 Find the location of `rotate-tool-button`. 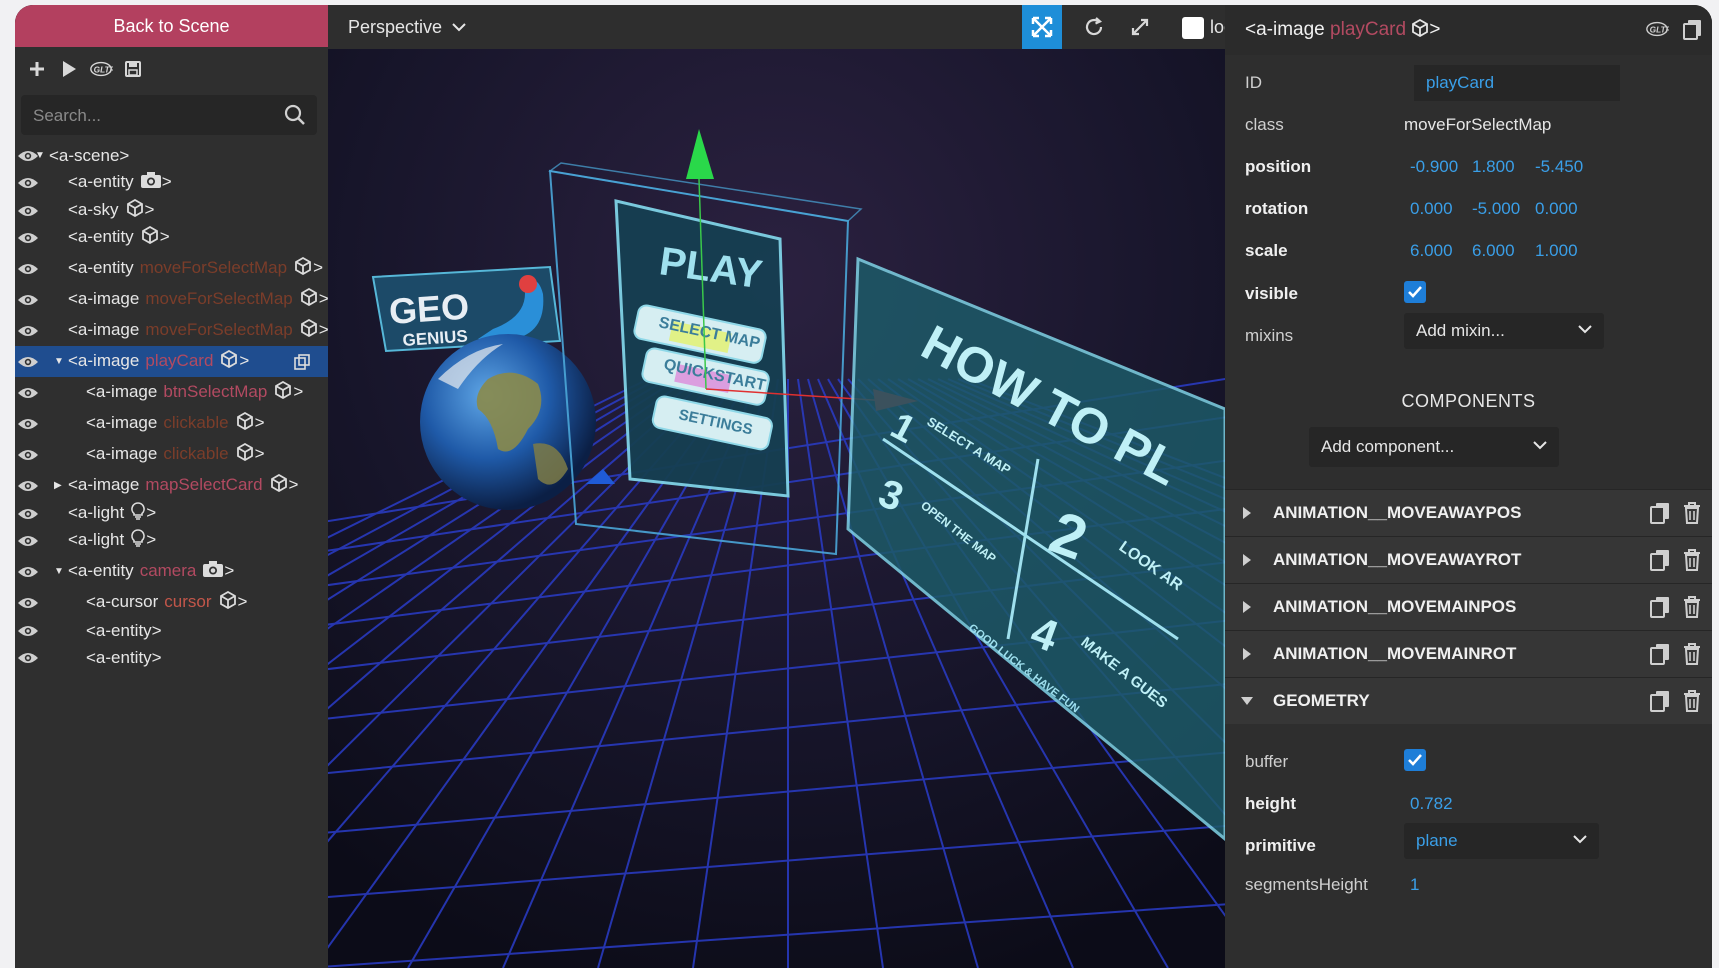

rotate-tool-button is located at coordinates (1094, 27).